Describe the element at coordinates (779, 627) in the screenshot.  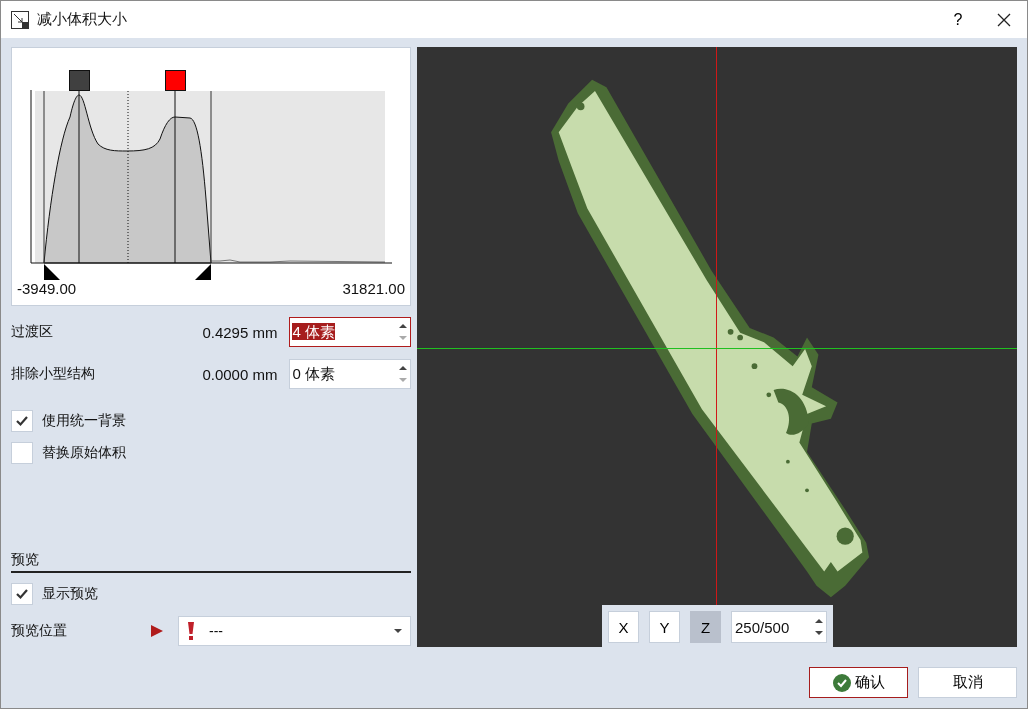
I see `slice-spin-field: 250/500` at that location.